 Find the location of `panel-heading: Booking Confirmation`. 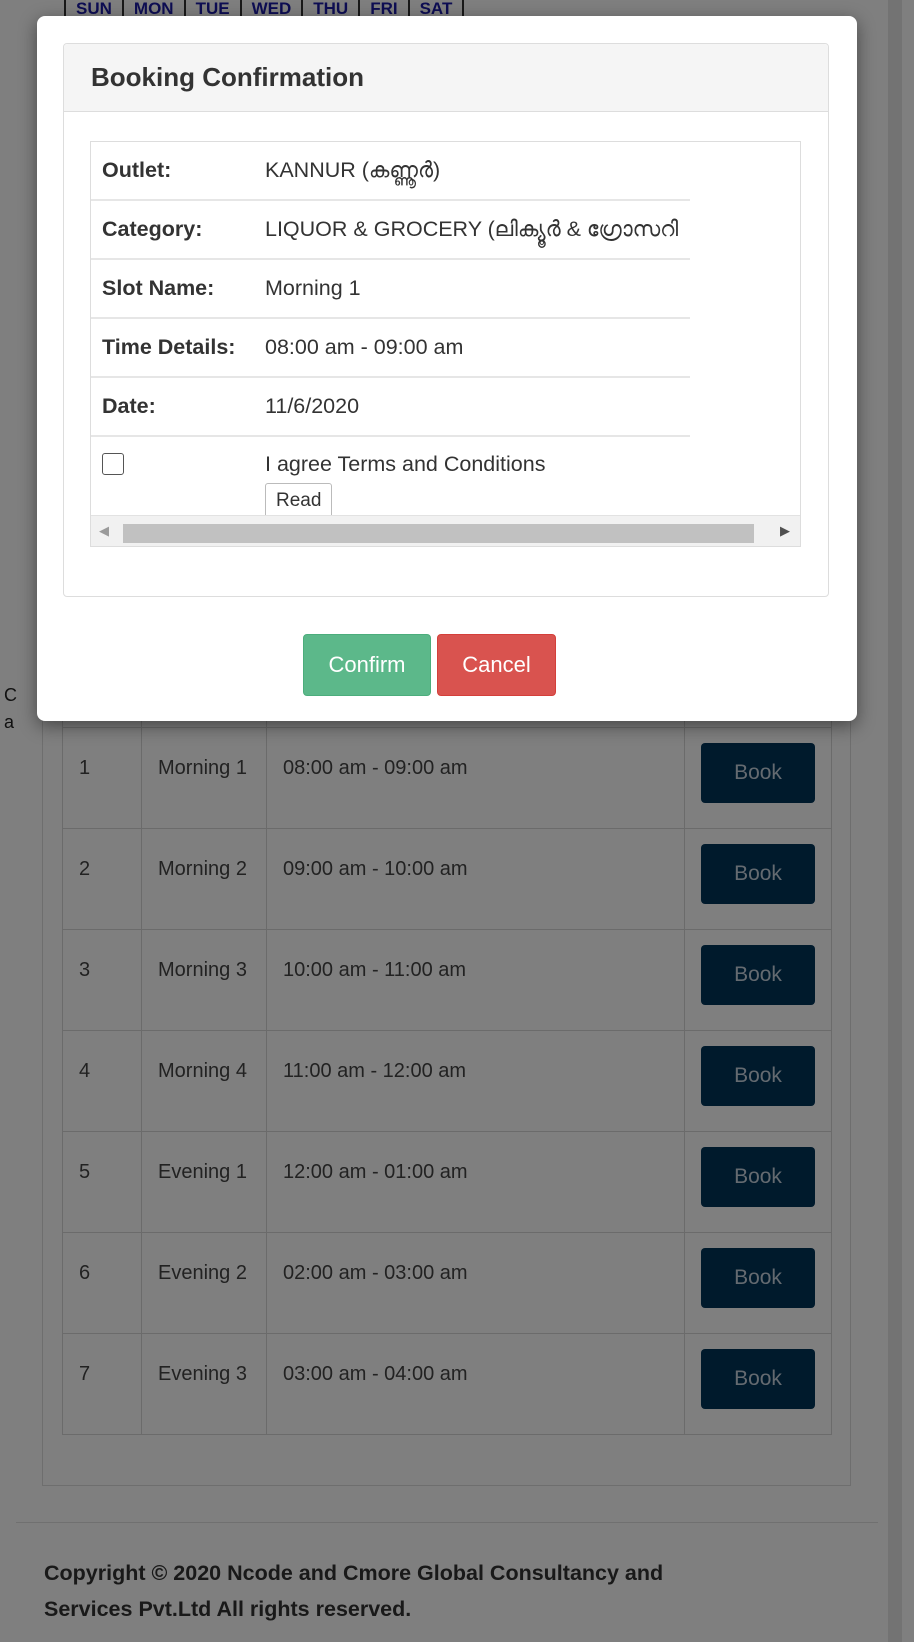

panel-heading: Booking Confirmation is located at coordinates (446, 78).